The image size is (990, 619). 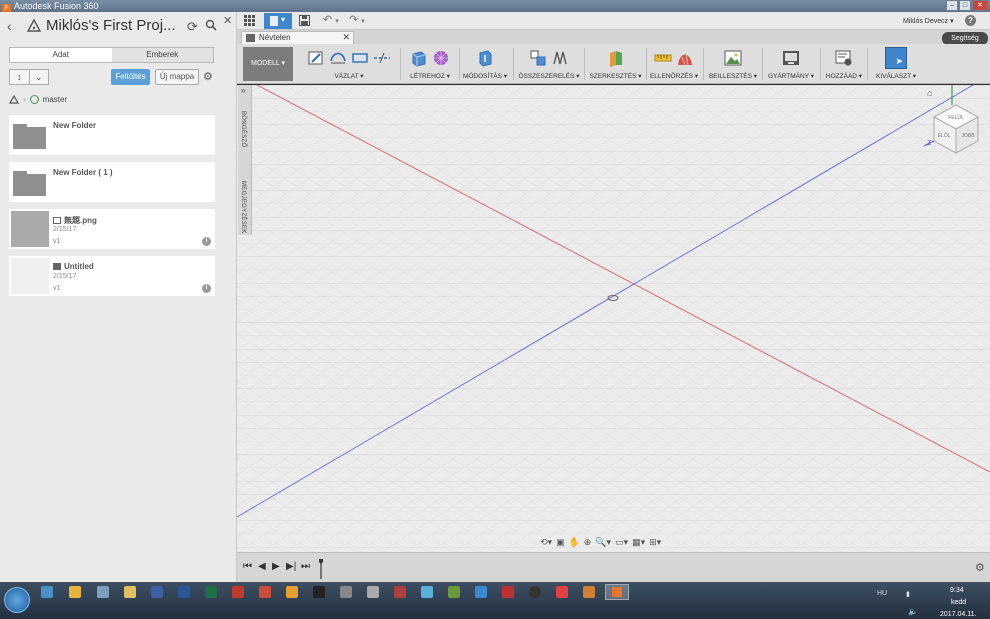 I want to click on timeline-settings-icon: ⚙, so click(x=980, y=567).